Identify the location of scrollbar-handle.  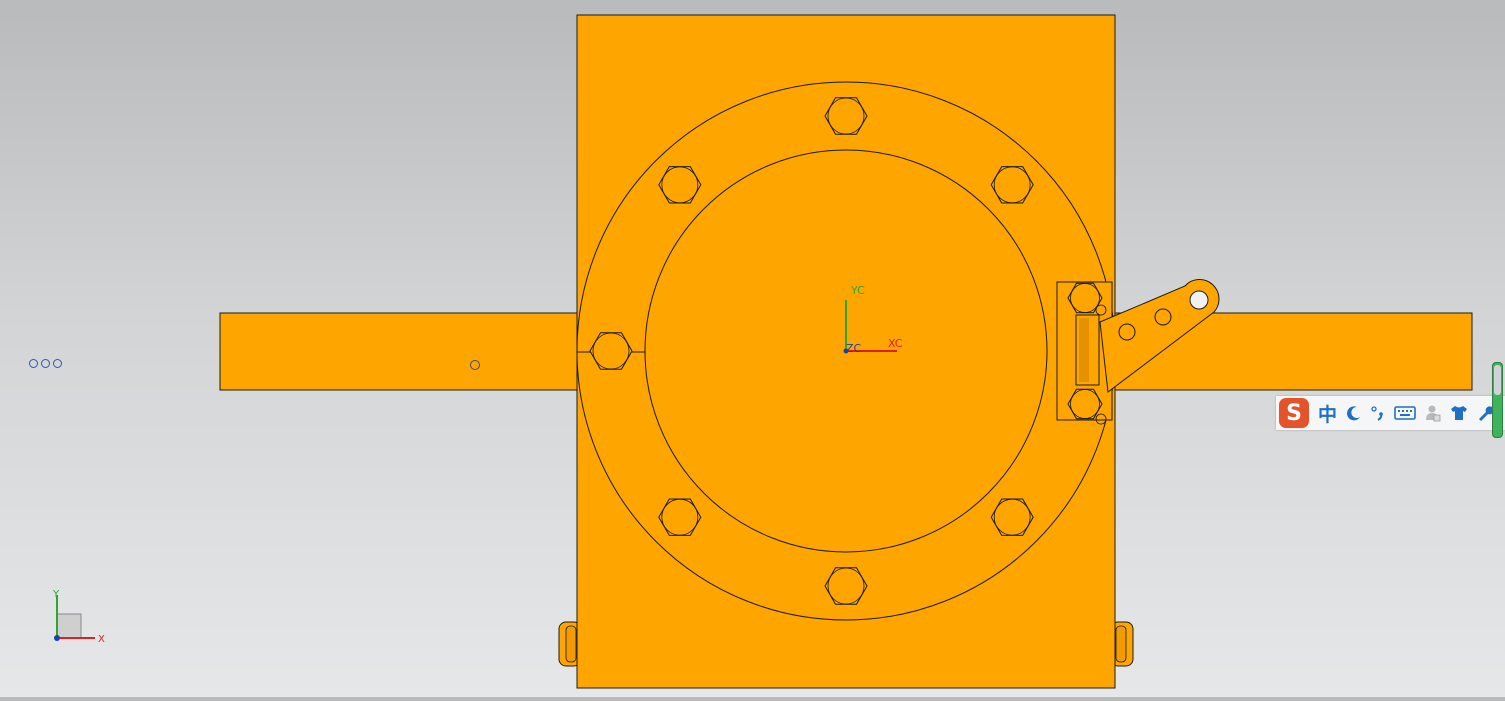
(1497, 400).